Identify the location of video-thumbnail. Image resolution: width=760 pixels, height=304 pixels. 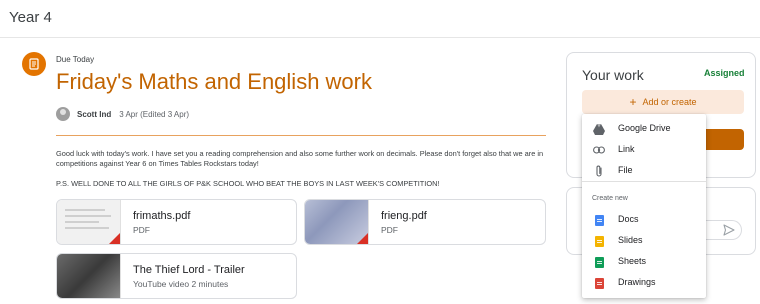
(89, 276).